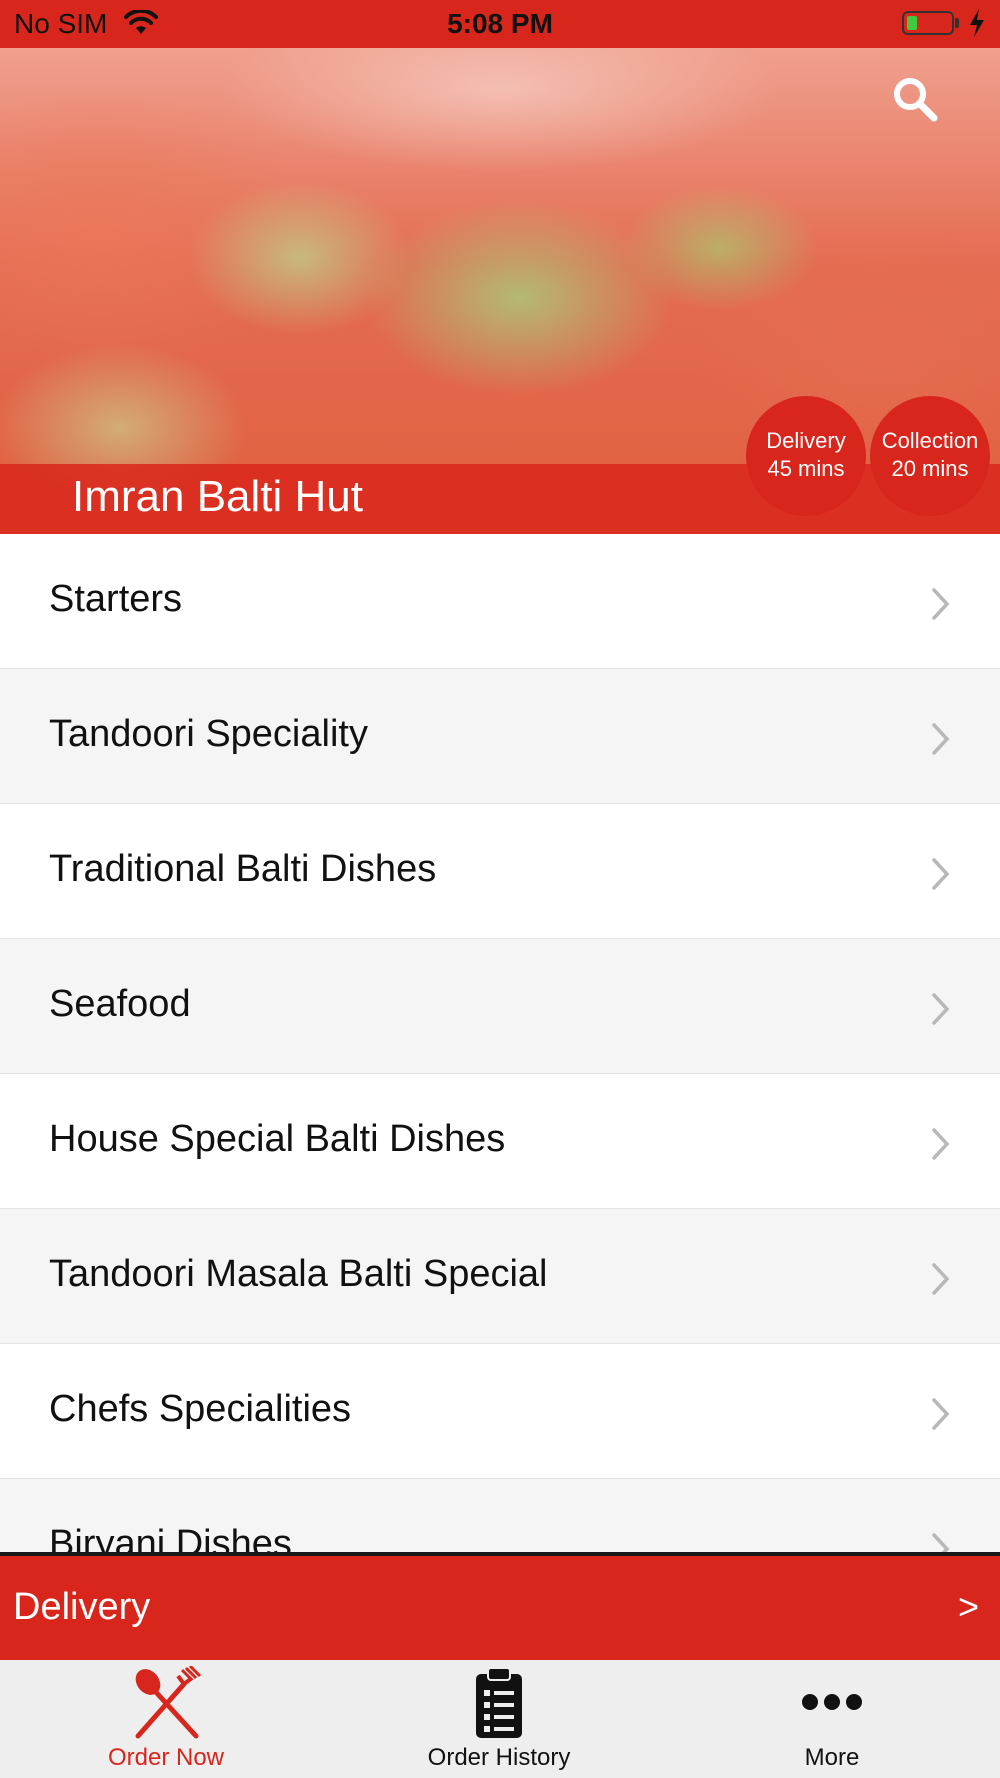  What do you see at coordinates (500, 1006) in the screenshot?
I see `menu-category-row: Seafood` at bounding box center [500, 1006].